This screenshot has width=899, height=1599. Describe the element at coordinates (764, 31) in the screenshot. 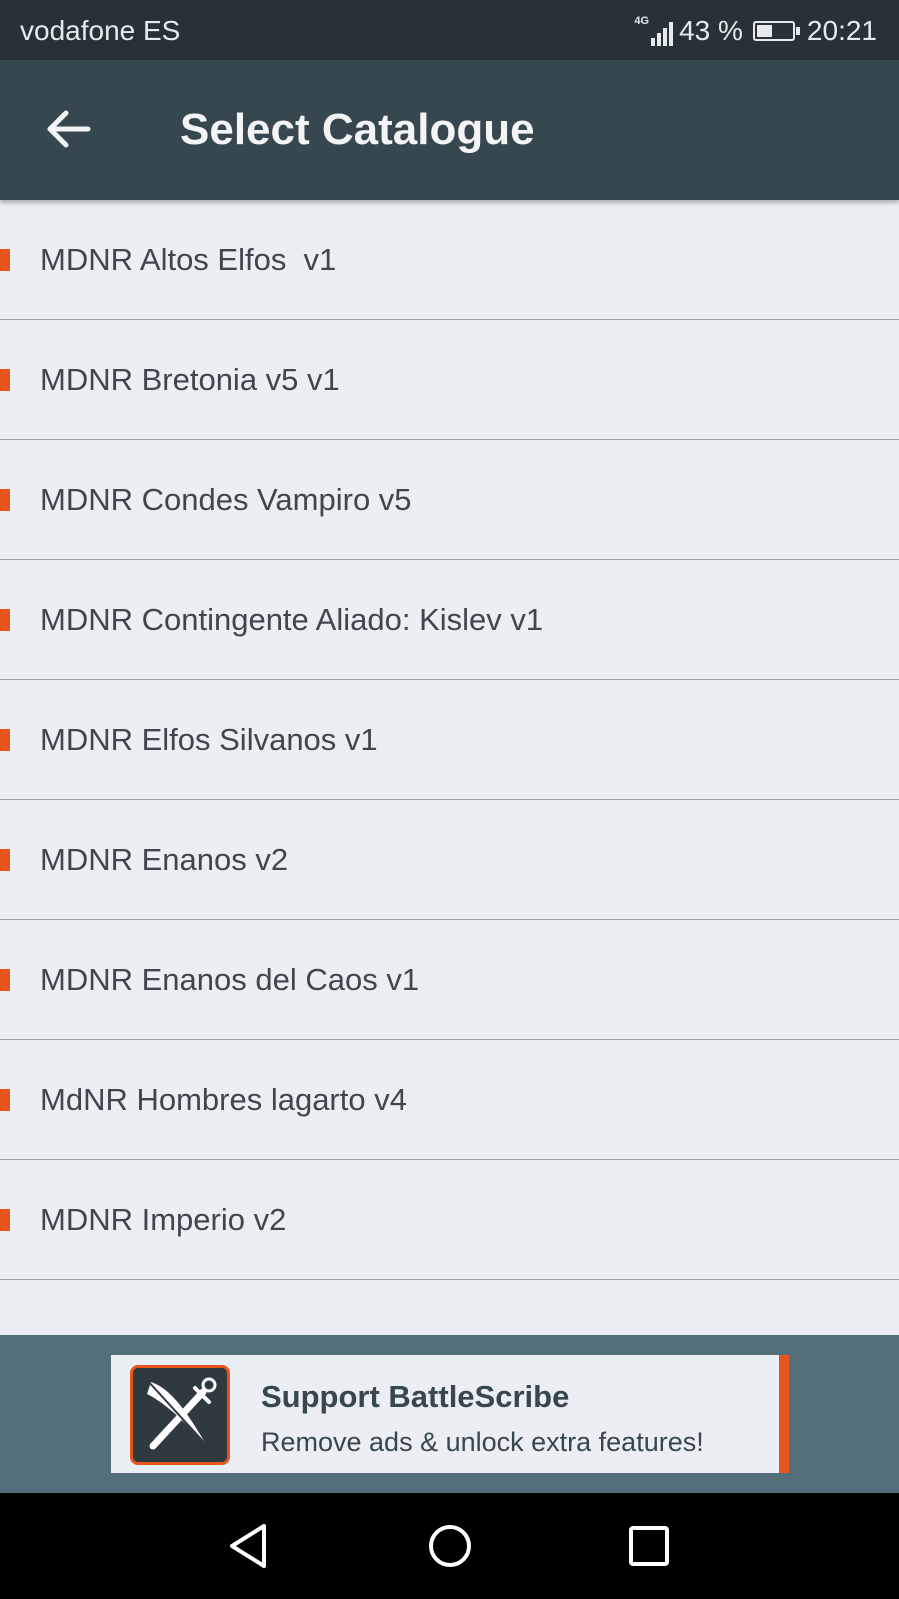

I see `battery-level-fill` at that location.